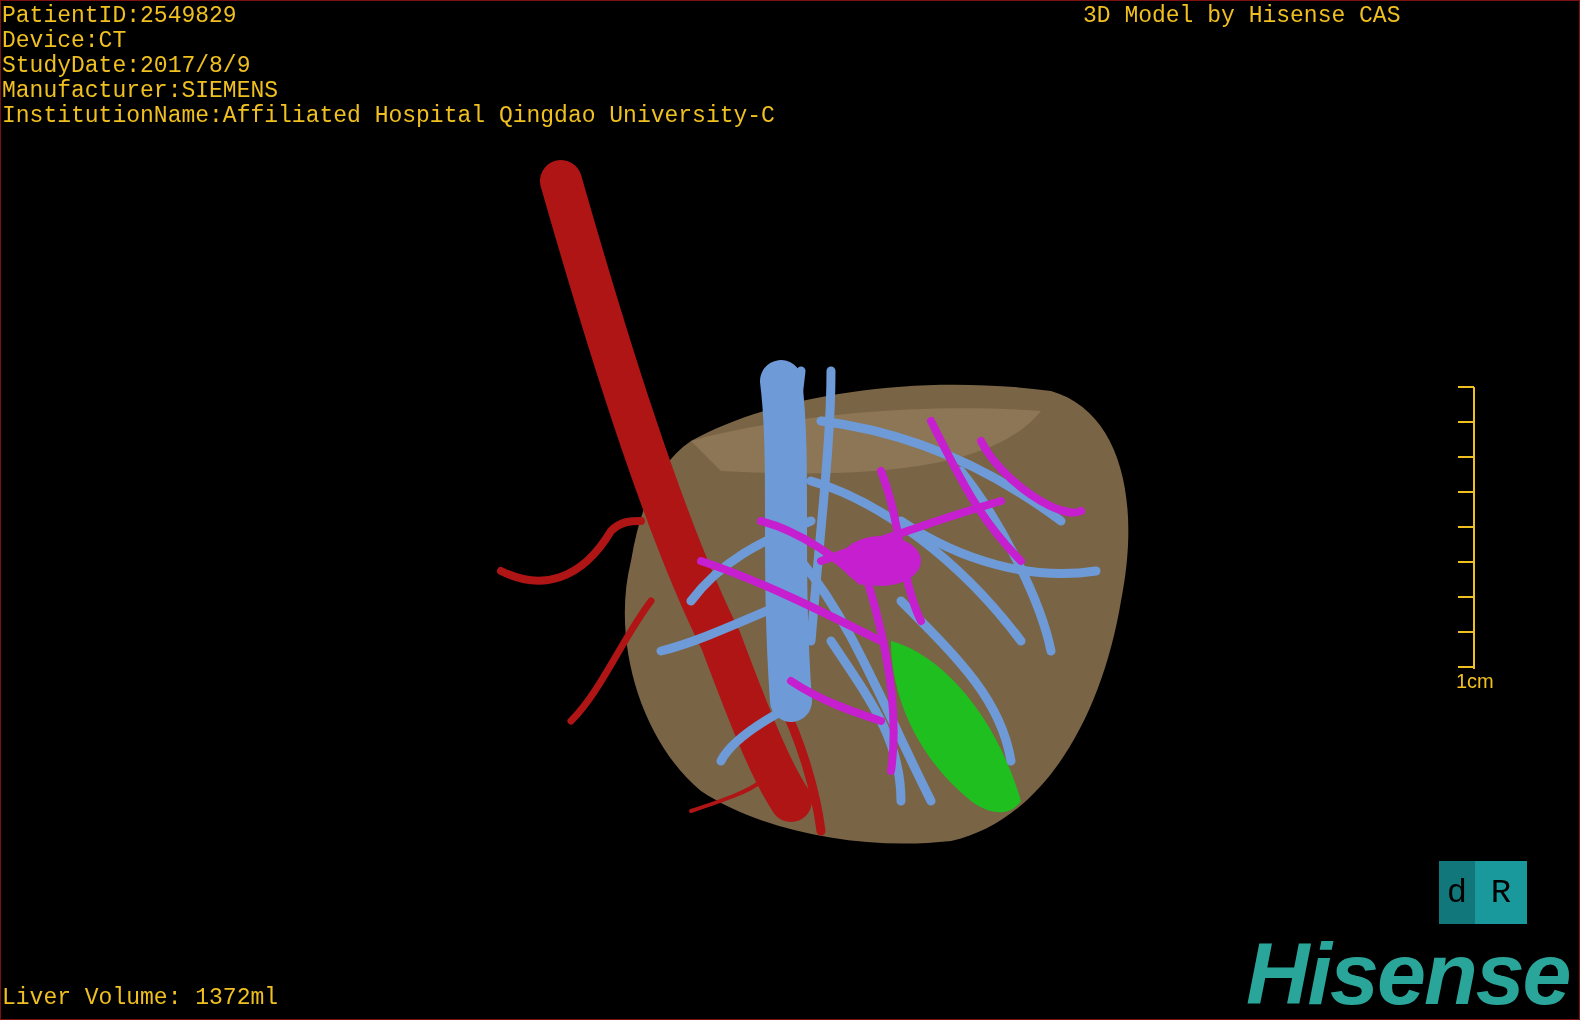  What do you see at coordinates (1457, 892) in the screenshot?
I see `cube-face-label: d` at bounding box center [1457, 892].